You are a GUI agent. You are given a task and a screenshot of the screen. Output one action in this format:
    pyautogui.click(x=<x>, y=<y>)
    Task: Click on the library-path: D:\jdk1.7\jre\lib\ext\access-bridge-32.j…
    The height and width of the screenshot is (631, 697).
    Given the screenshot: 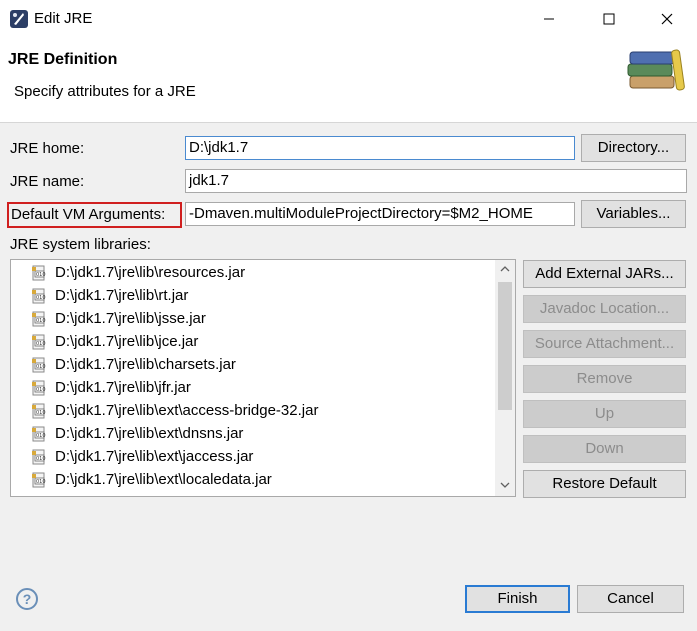 What is the action you would take?
    pyautogui.click(x=187, y=410)
    